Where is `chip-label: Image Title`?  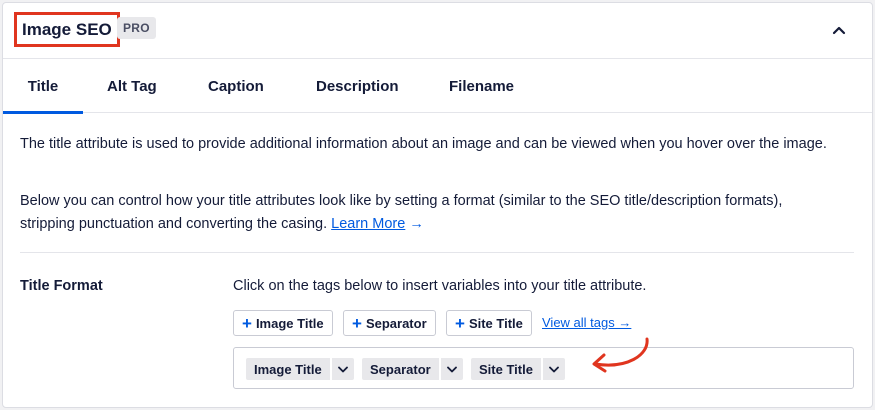 chip-label: Image Title is located at coordinates (288, 369).